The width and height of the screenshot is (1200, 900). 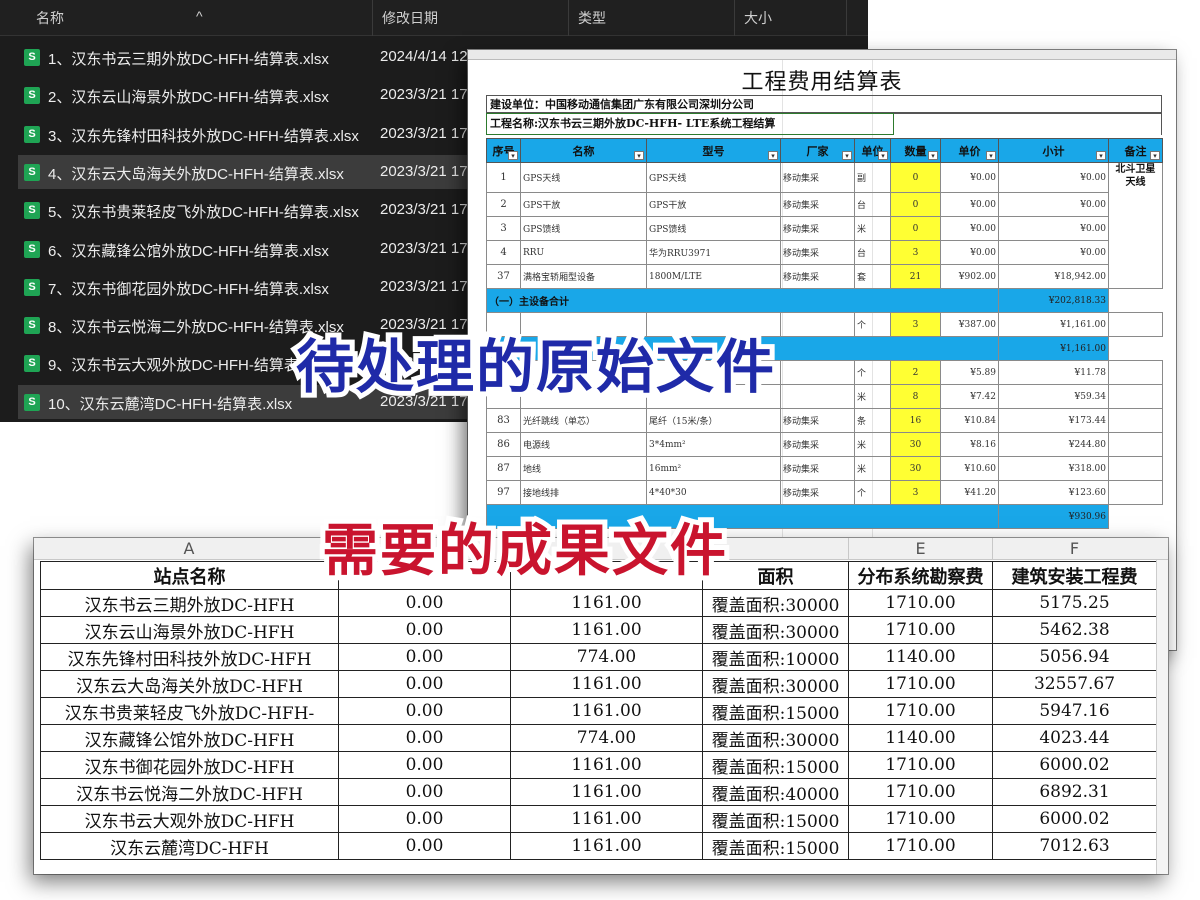 What do you see at coordinates (1053, 150) in the screenshot?
I see `settlement-header-cell: 小计 ▾` at bounding box center [1053, 150].